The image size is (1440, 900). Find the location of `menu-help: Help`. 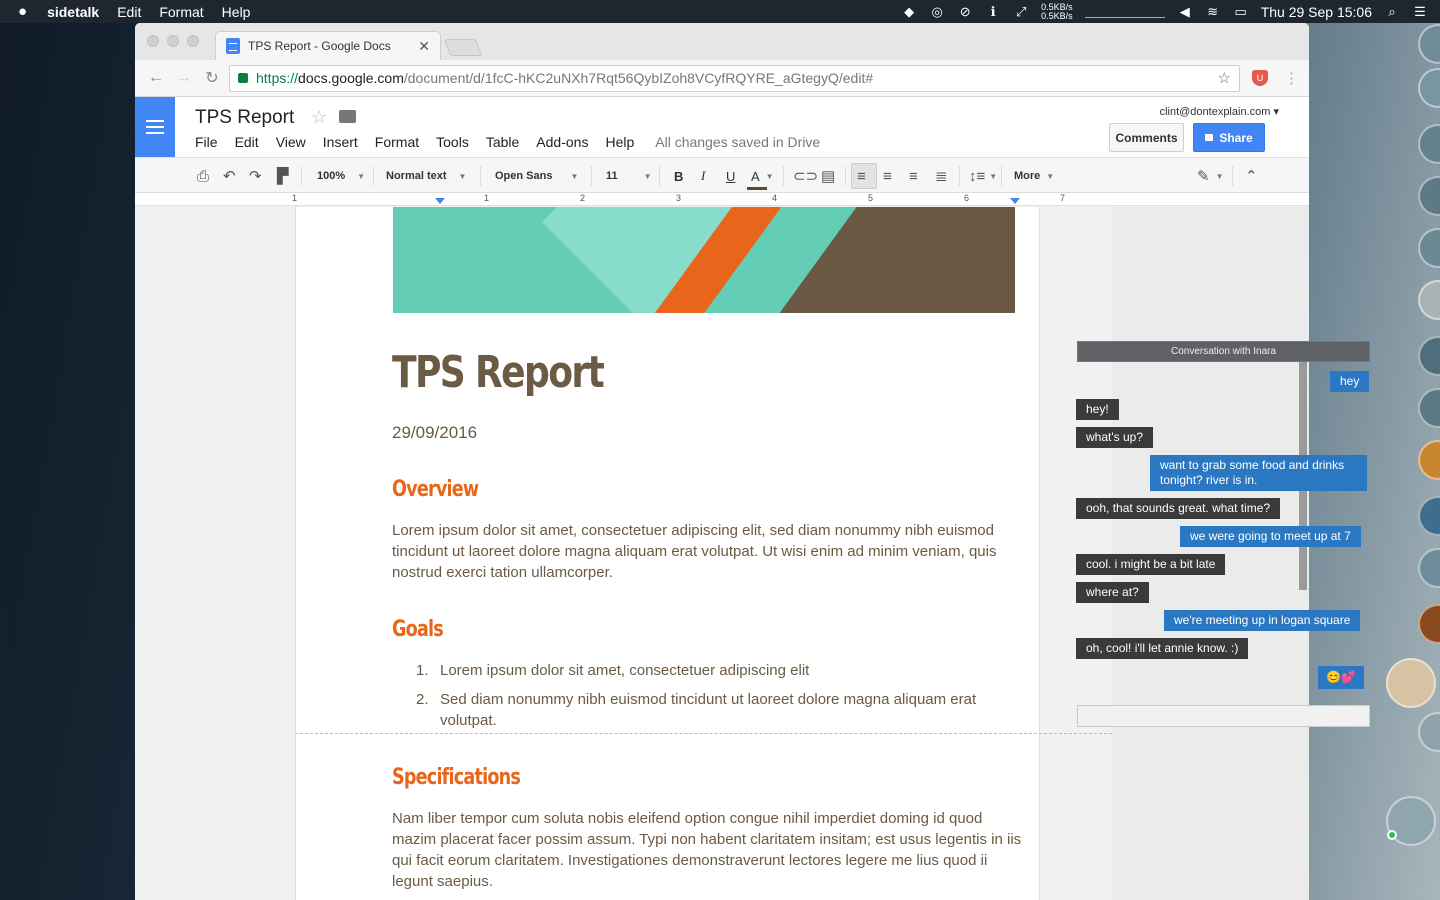

menu-help: Help is located at coordinates (619, 142).